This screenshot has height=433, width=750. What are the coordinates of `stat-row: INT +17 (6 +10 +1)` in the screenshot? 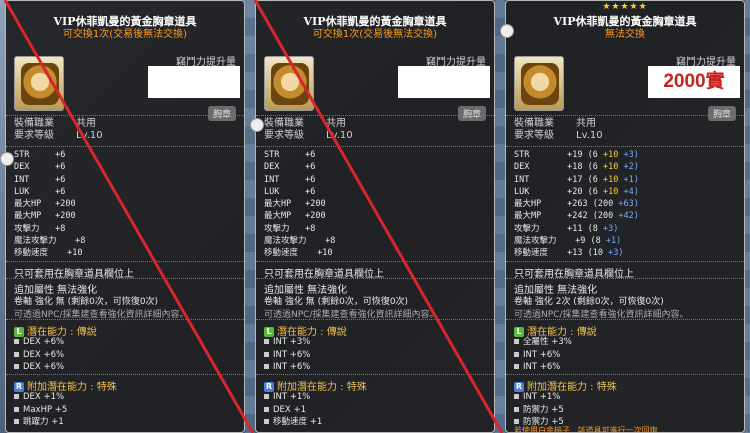 It's located at (576, 179).